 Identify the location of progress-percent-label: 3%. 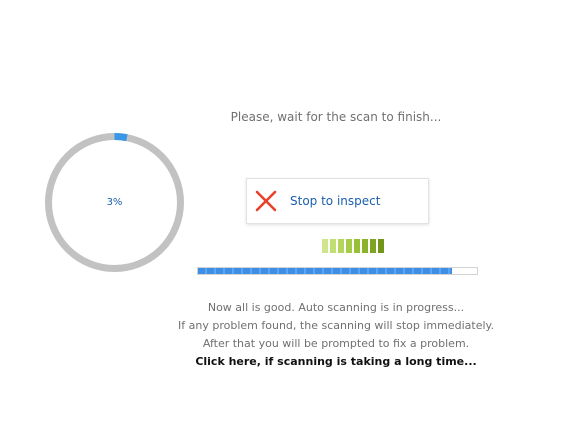
(114, 202).